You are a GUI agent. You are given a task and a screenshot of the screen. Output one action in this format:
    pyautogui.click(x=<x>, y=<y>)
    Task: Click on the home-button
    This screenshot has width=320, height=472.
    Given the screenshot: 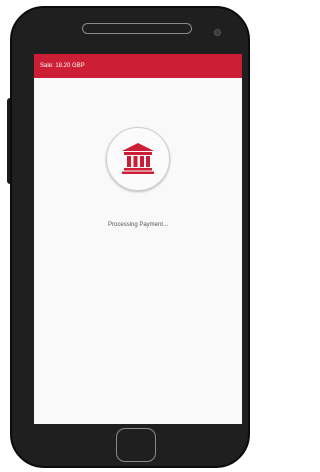 What is the action you would take?
    pyautogui.click(x=136, y=445)
    